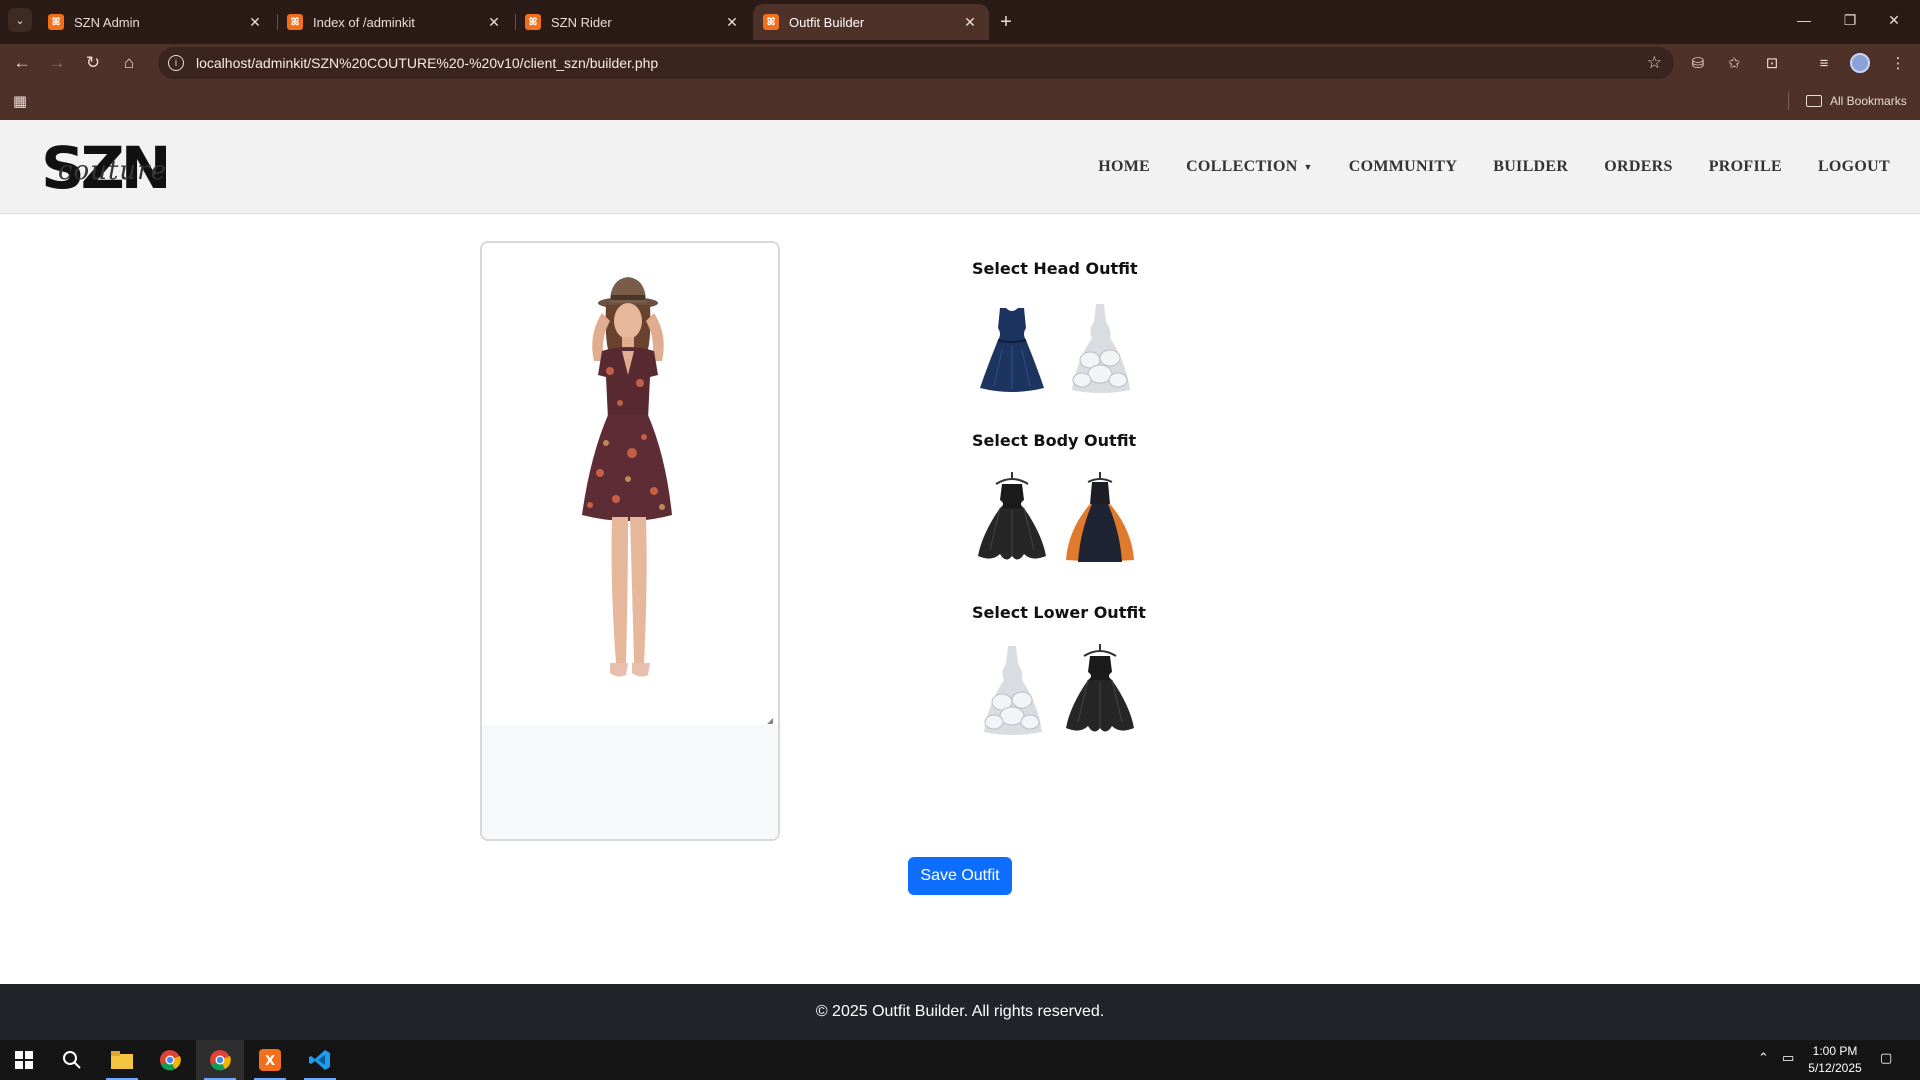 The image size is (1920, 1080). Describe the element at coordinates (770, 720) in the screenshot. I see `resize-handle-icon: ◢` at that location.